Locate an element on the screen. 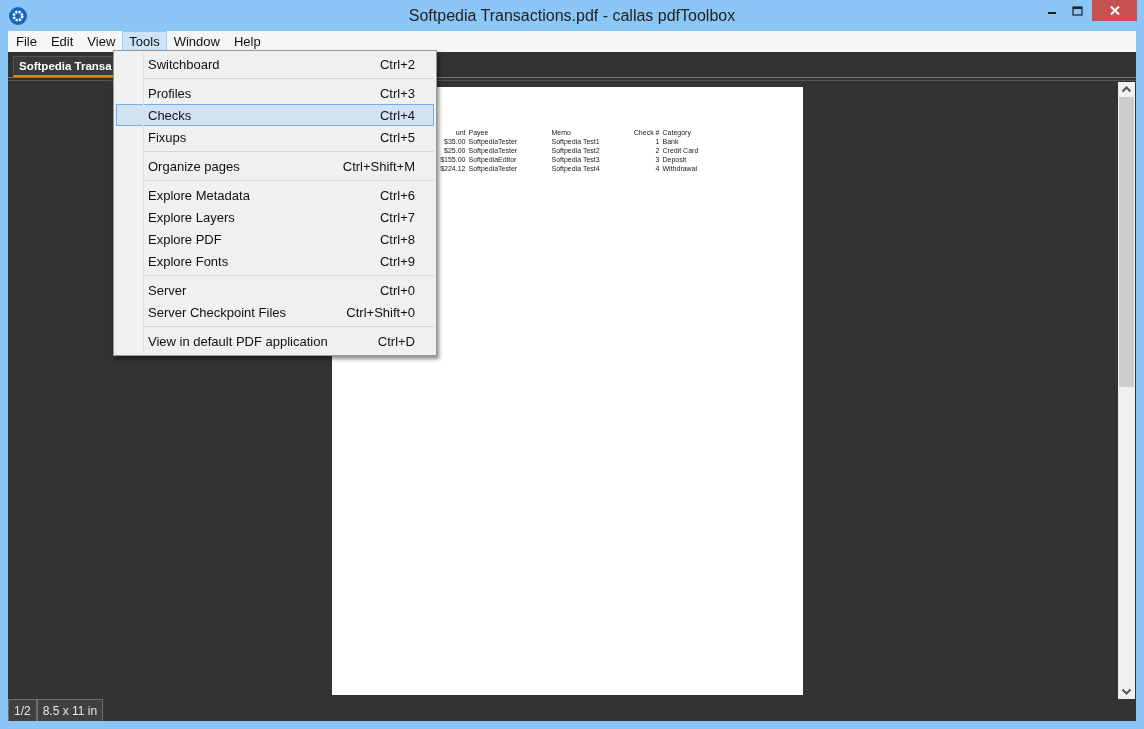 The height and width of the screenshot is (729, 1144). menu-entry: Profiles Ctrl+3 is located at coordinates (275, 93).